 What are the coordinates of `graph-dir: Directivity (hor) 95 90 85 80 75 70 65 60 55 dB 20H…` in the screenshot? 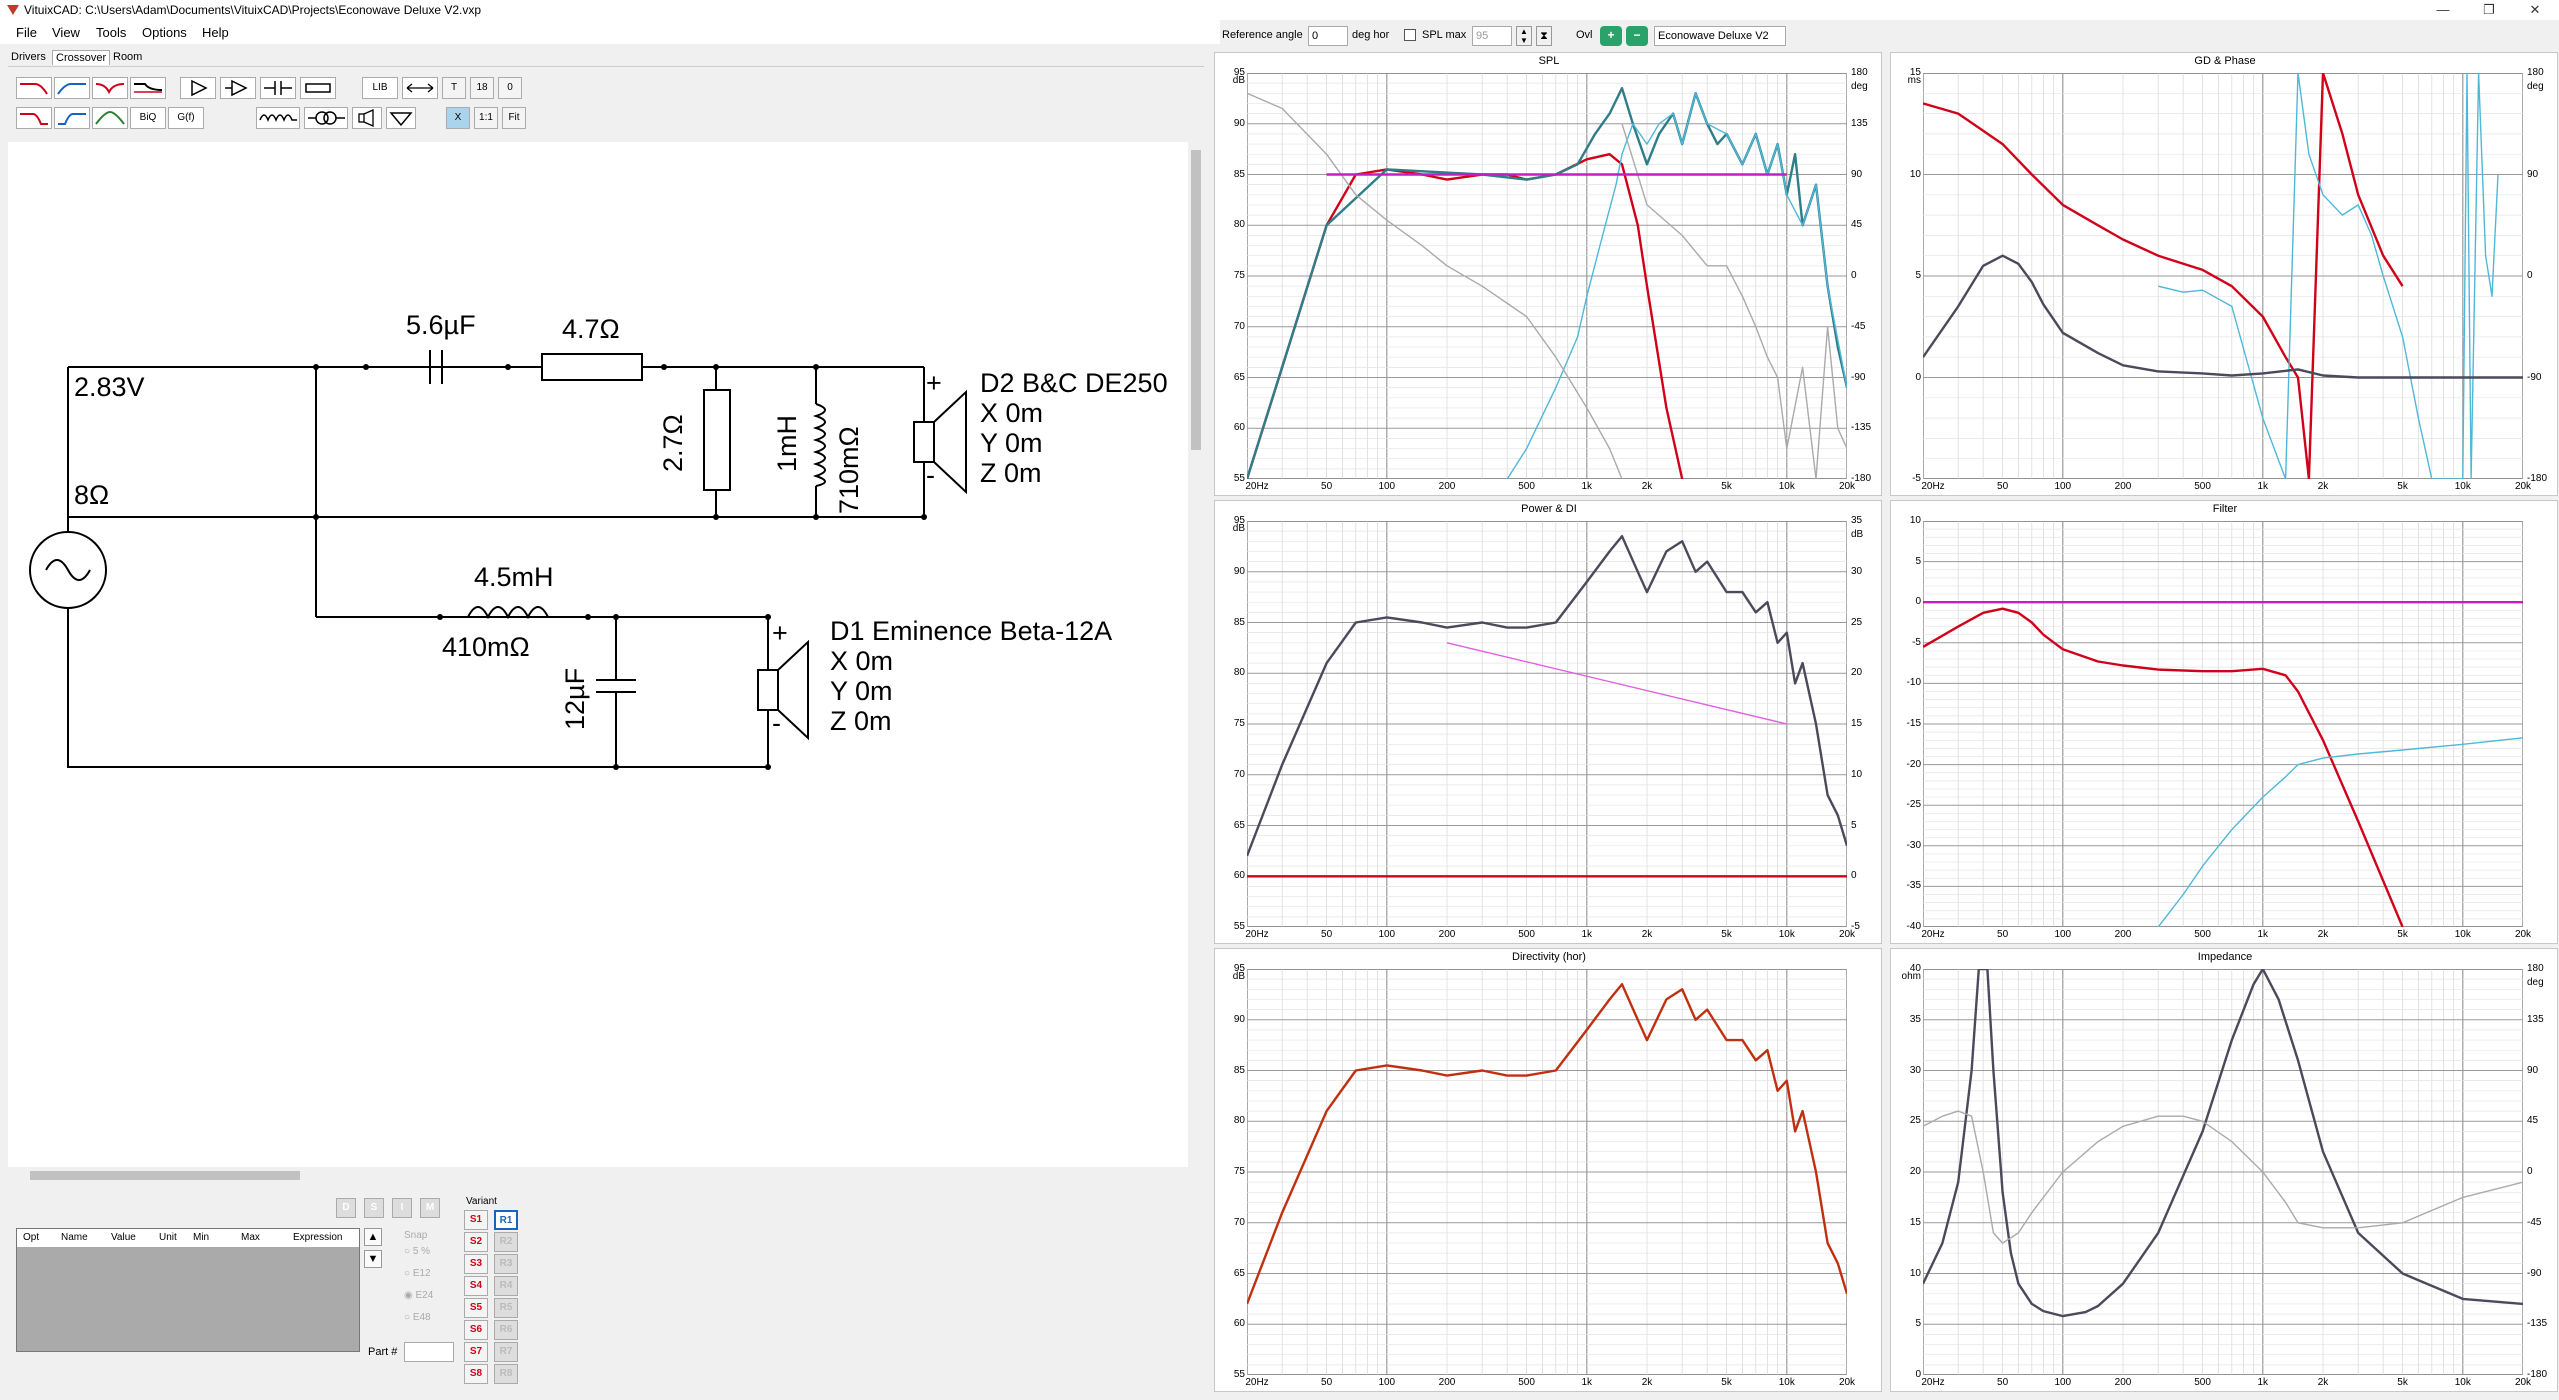 It's located at (1548, 1170).